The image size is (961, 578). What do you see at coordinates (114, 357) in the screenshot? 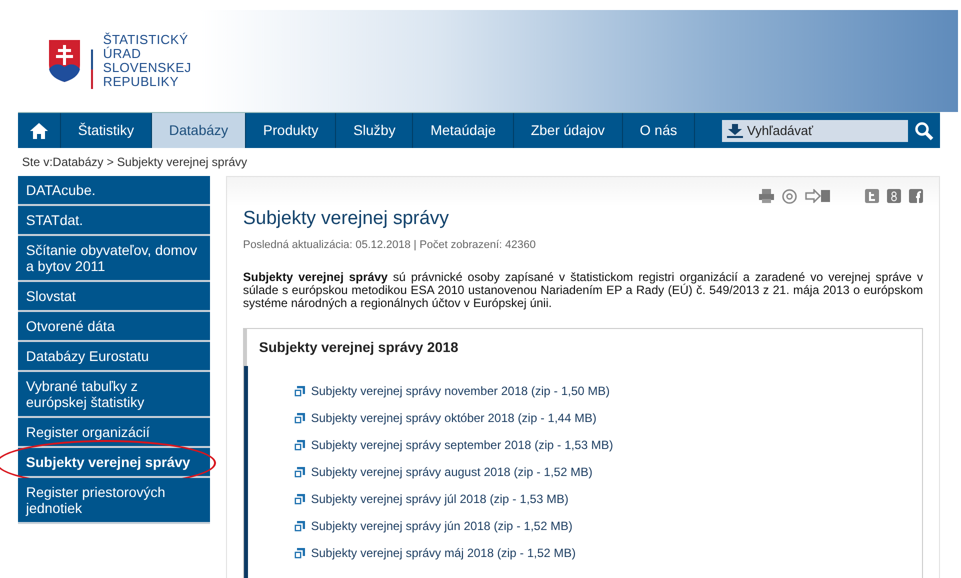
I see `sidebar-item: Databázy Eurostatu` at bounding box center [114, 357].